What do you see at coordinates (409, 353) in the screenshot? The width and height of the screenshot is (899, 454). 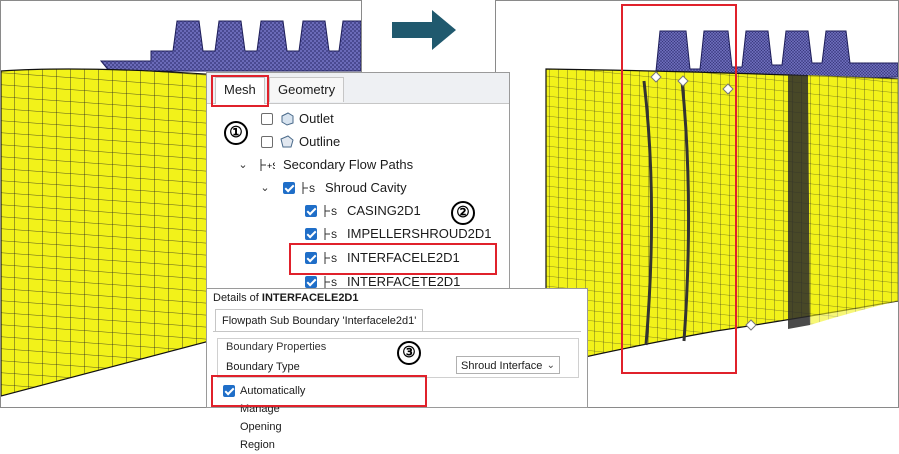 I see `callout-3: ③` at bounding box center [409, 353].